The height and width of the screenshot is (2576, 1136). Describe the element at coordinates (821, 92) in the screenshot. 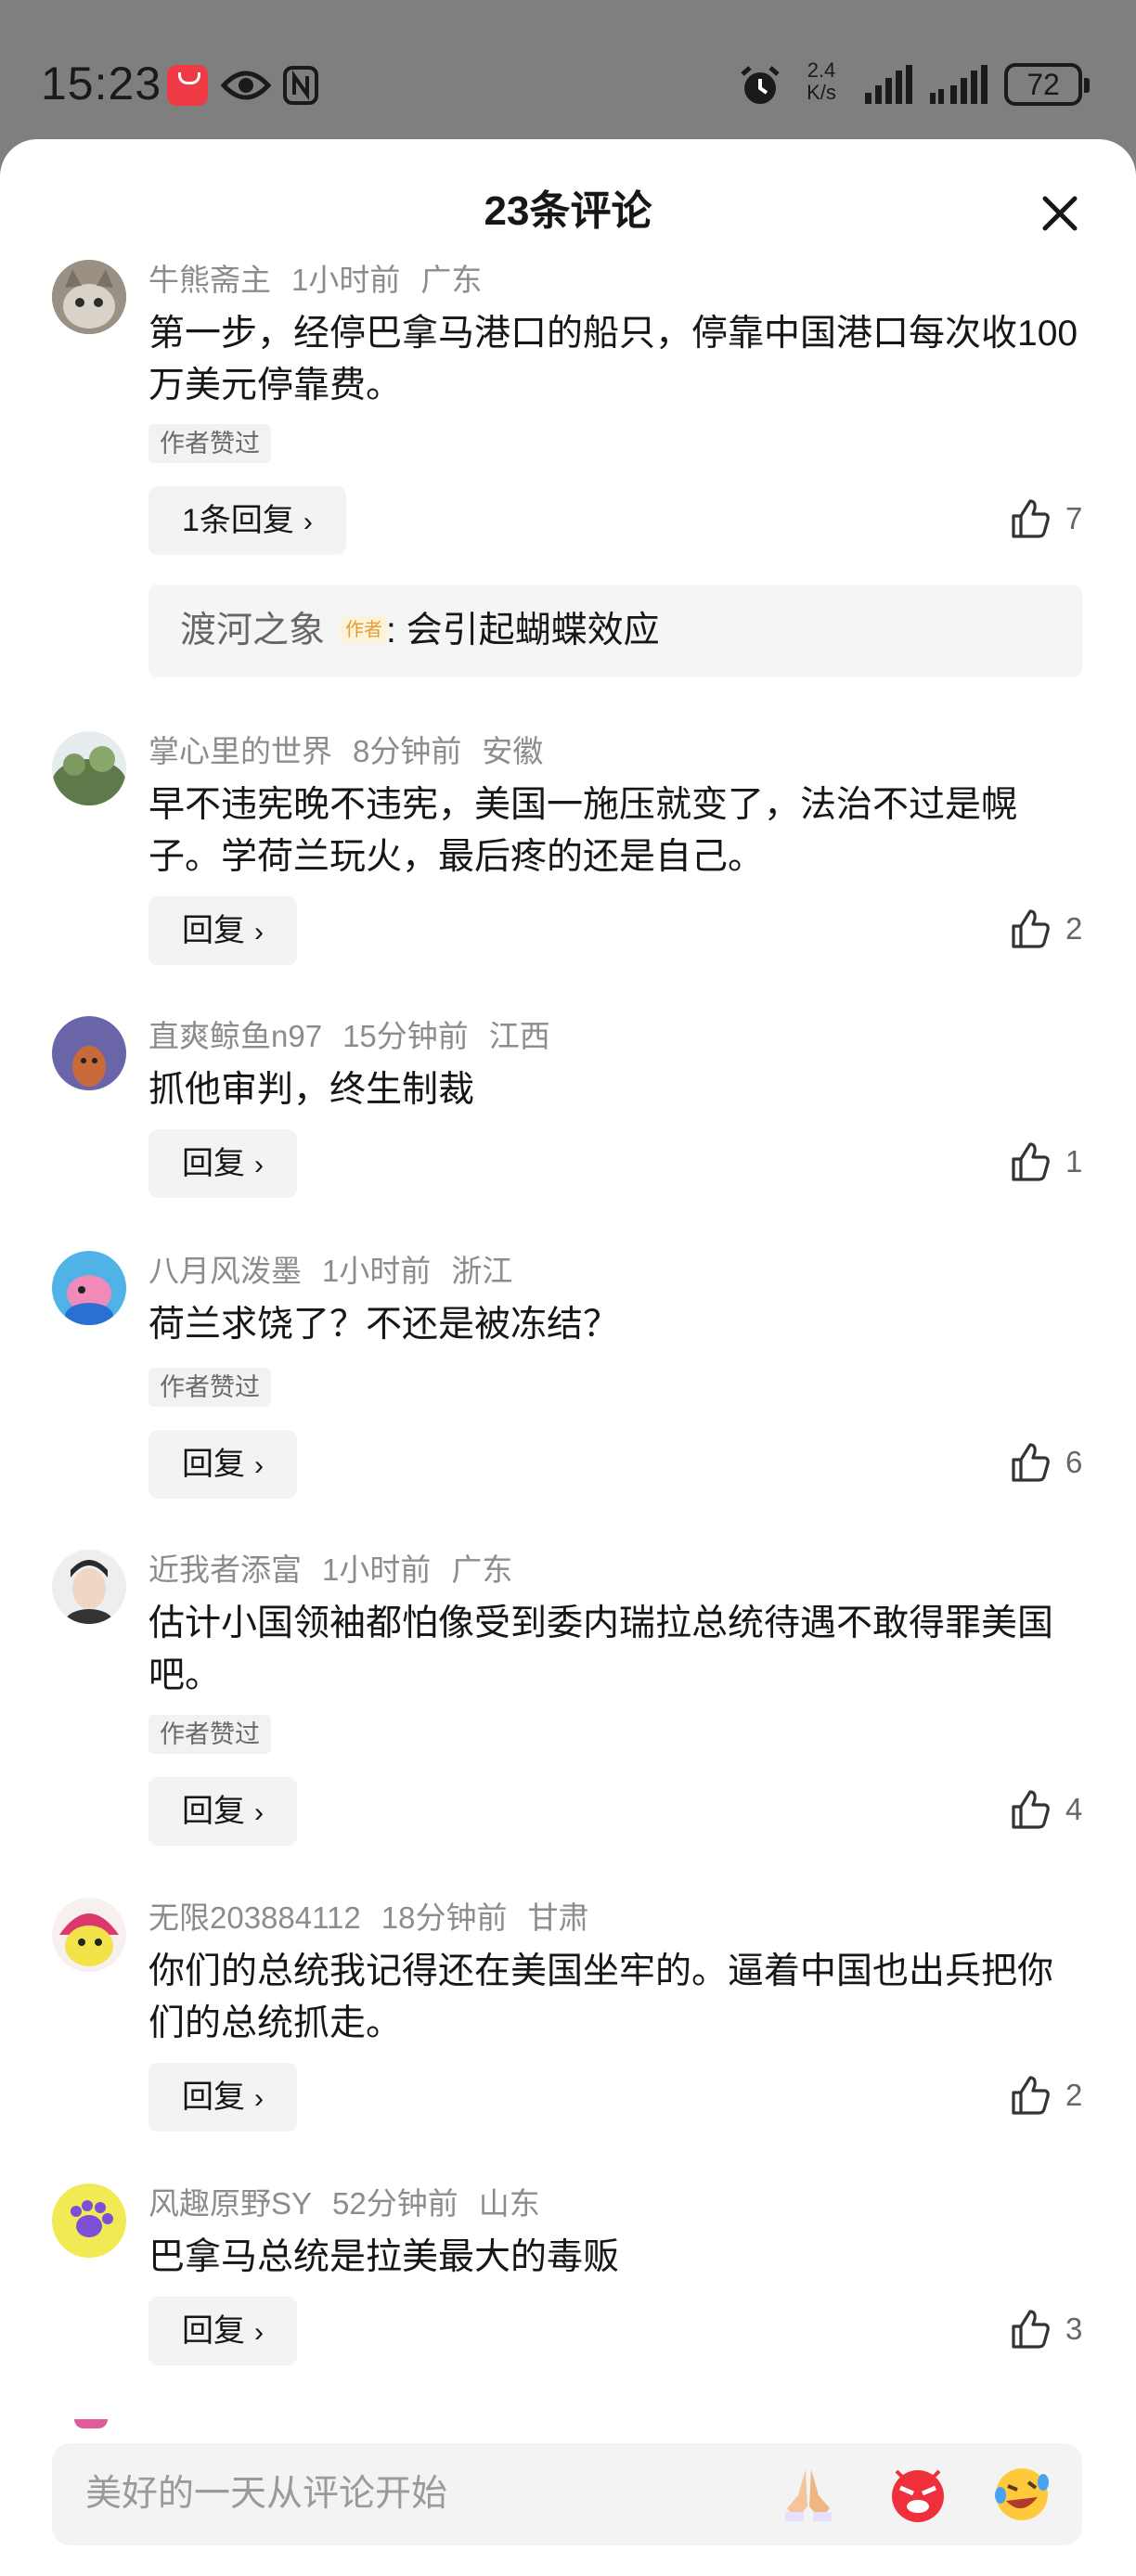

I see `net-speed-unit: K/s` at that location.